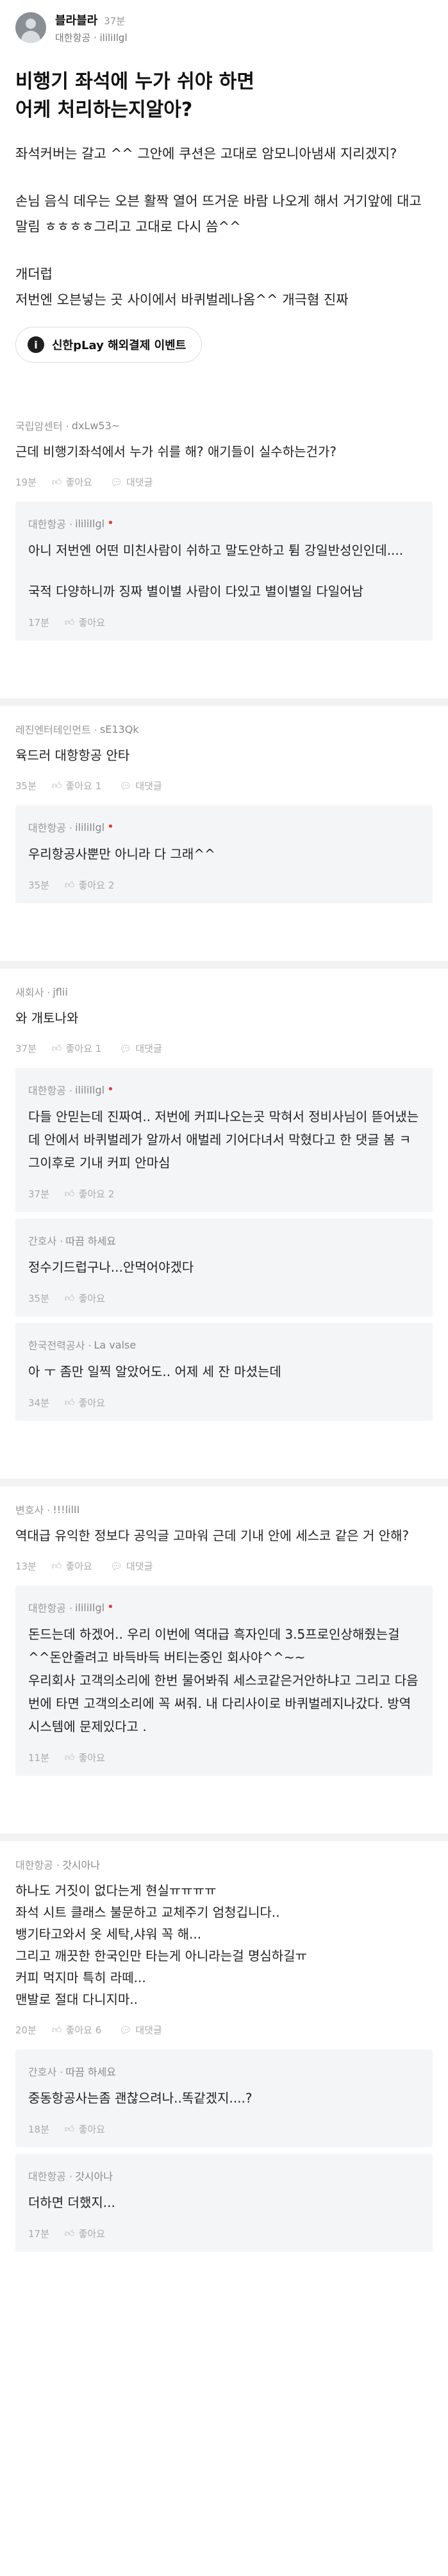 The height and width of the screenshot is (2576, 448). Describe the element at coordinates (224, 1865) in the screenshot. I see `comment-meta: 대한항공 · 갓시아나` at that location.